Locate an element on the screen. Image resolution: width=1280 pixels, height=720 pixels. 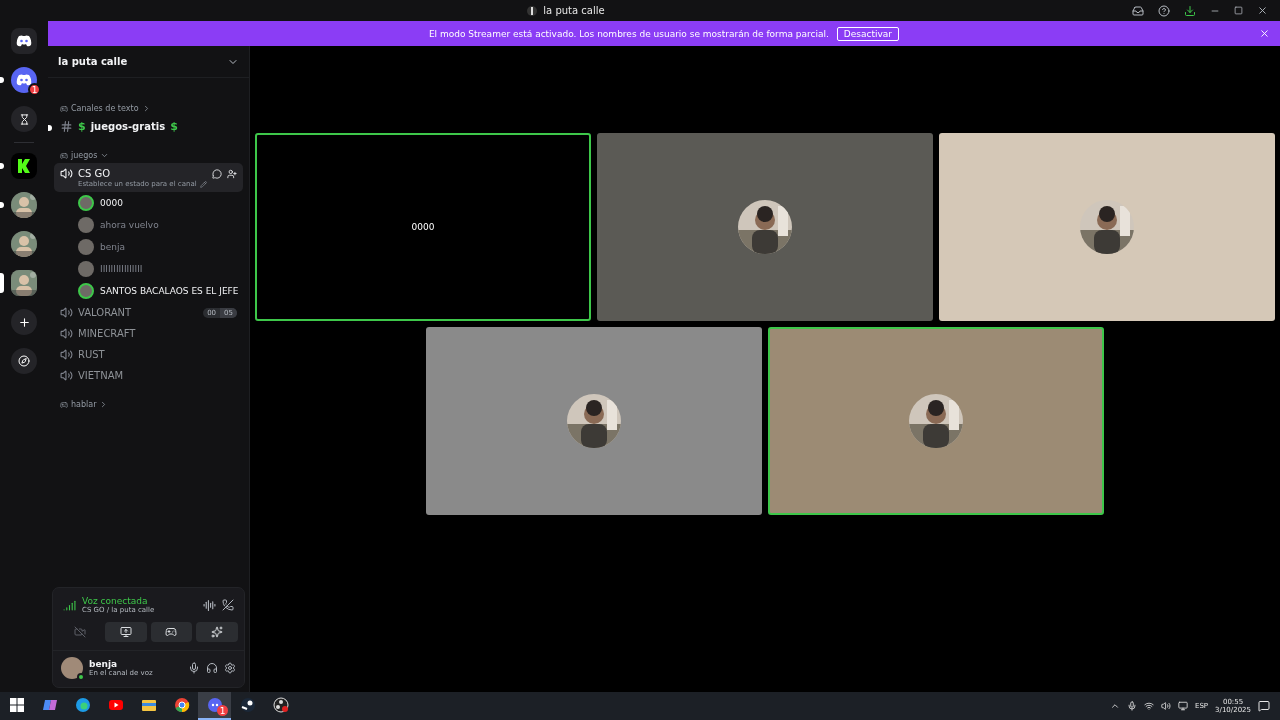
user-avatar is located at coordinates (72, 668).